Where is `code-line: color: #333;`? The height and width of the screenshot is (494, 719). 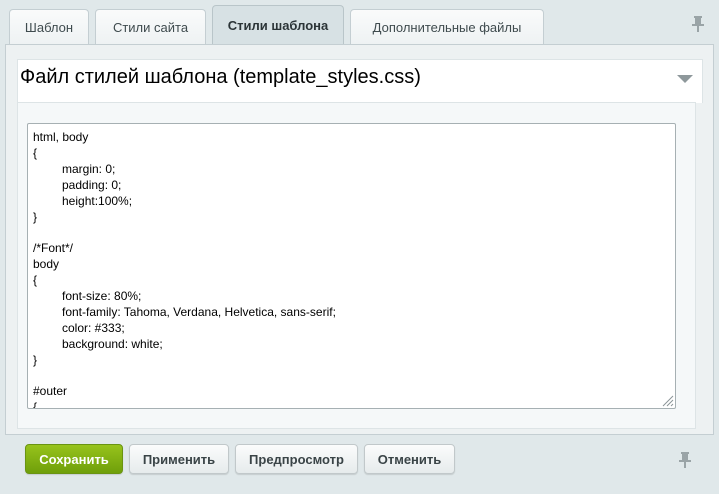 code-line: color: #333; is located at coordinates (93, 328).